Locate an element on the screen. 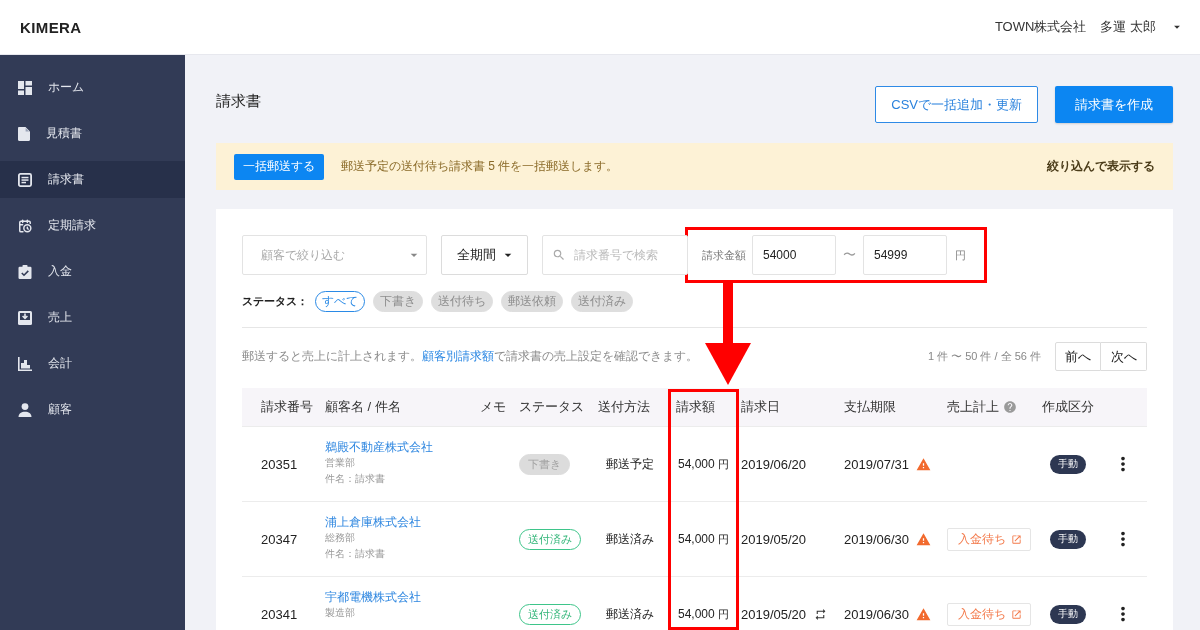  column-header: 請求額 is located at coordinates (696, 407).